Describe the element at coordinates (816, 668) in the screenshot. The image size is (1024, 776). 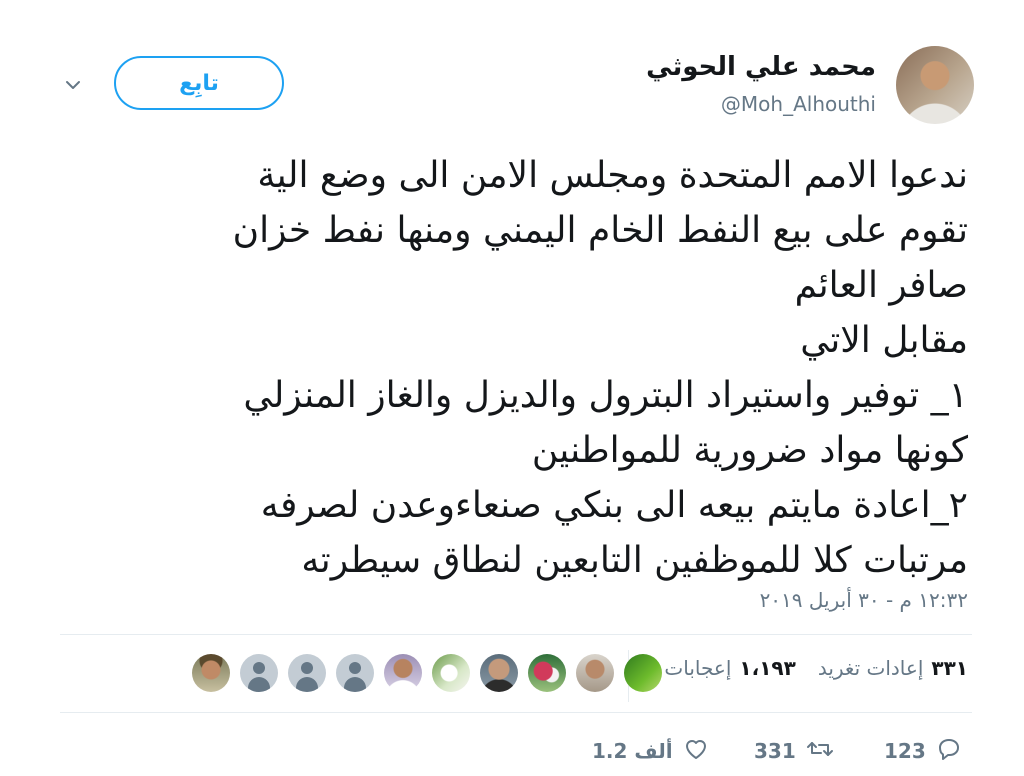
I see `tweet-stats: ٣٣١ إعادات تغريد ١،١٩٣ إعجابات` at that location.